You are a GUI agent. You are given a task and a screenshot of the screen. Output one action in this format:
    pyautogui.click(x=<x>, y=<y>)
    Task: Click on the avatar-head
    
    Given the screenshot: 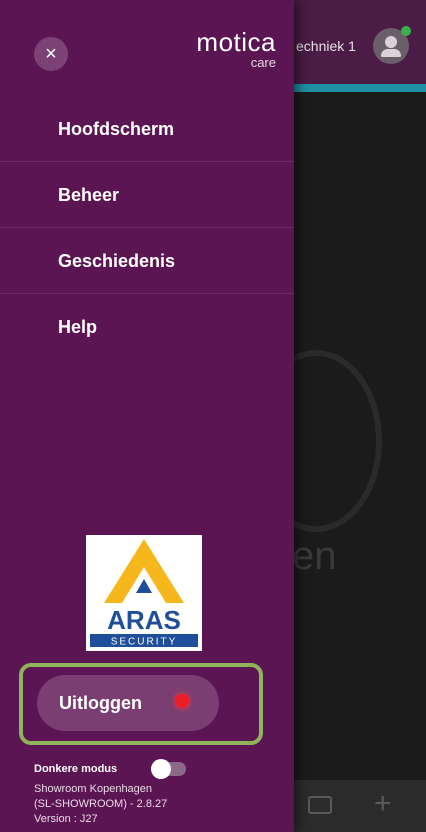 What is the action you would take?
    pyautogui.click(x=391, y=42)
    